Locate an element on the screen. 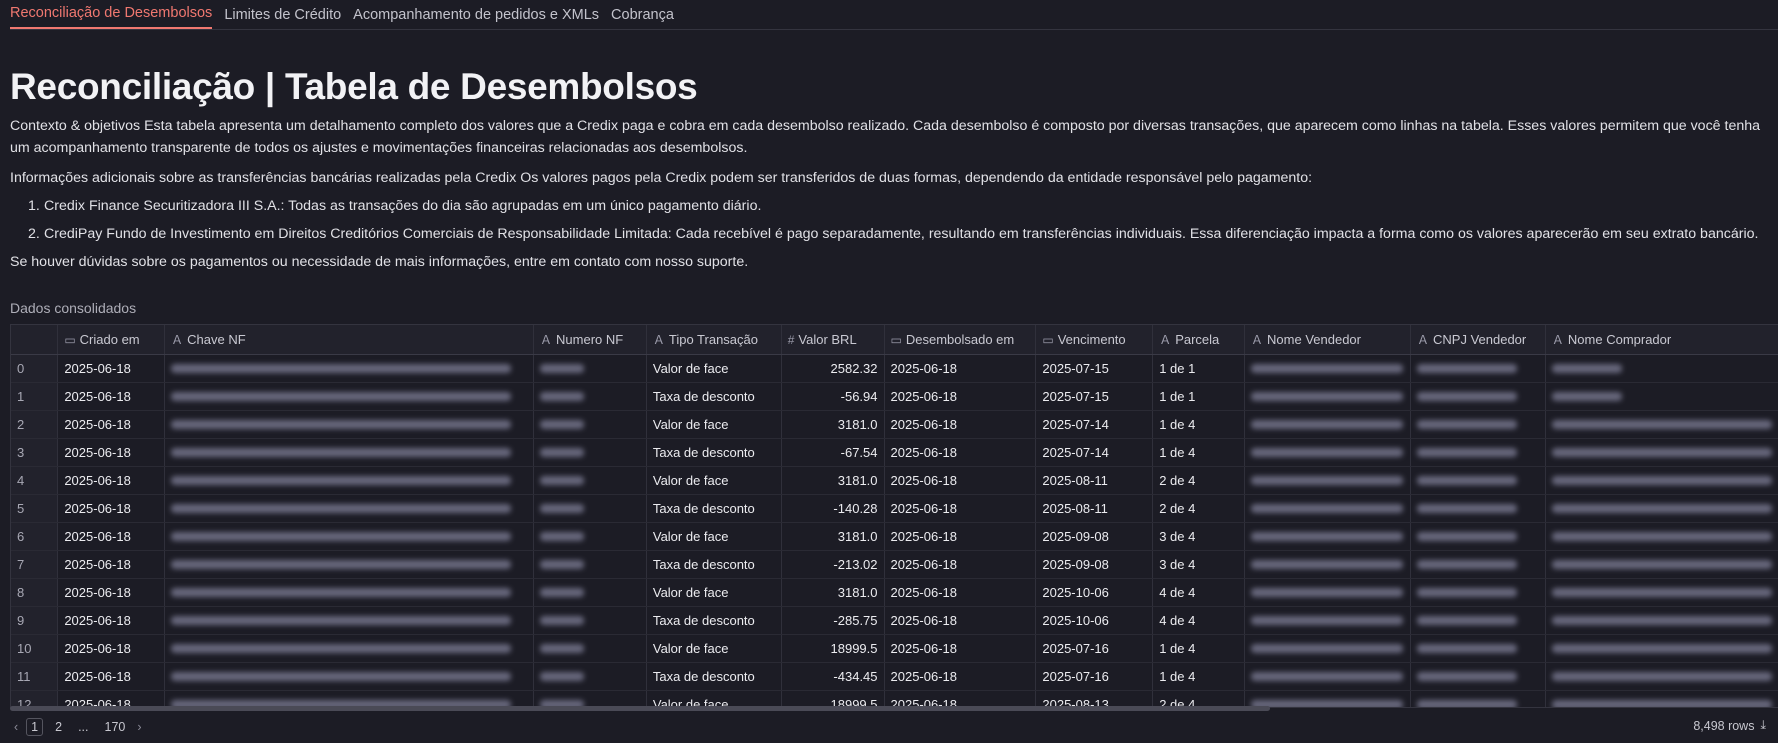 This screenshot has height=743, width=1778. cell-valor-brl: -213.02 is located at coordinates (833, 564).